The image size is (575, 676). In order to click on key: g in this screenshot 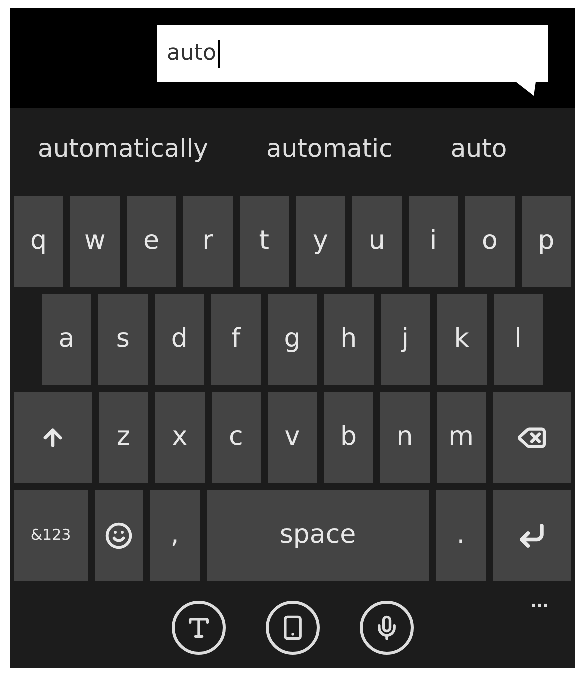, I will do `click(293, 339)`.